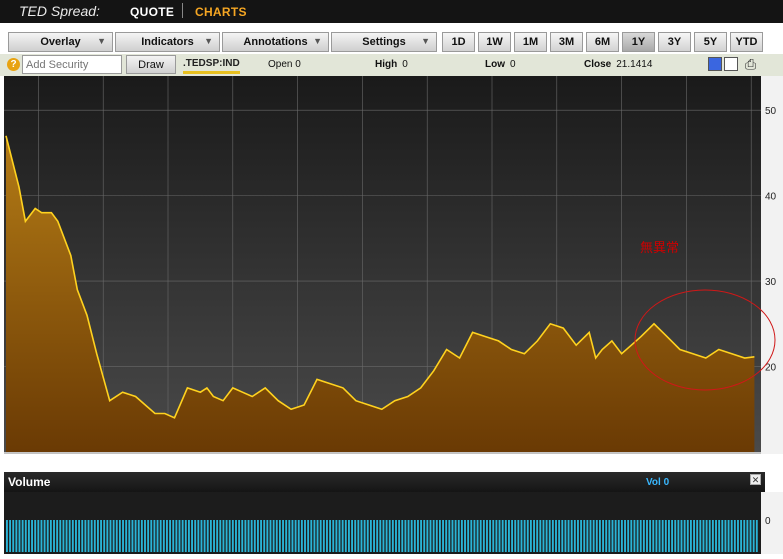 This screenshot has width=783, height=559. Describe the element at coordinates (384, 42) in the screenshot. I see `settings-dropdown: Settings ▼` at that location.